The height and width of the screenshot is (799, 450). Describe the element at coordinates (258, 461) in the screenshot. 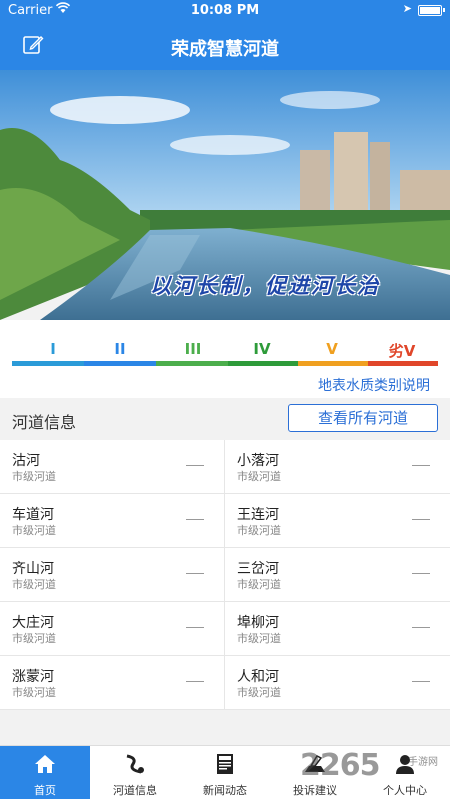

I see `river-name: 小落河` at that location.